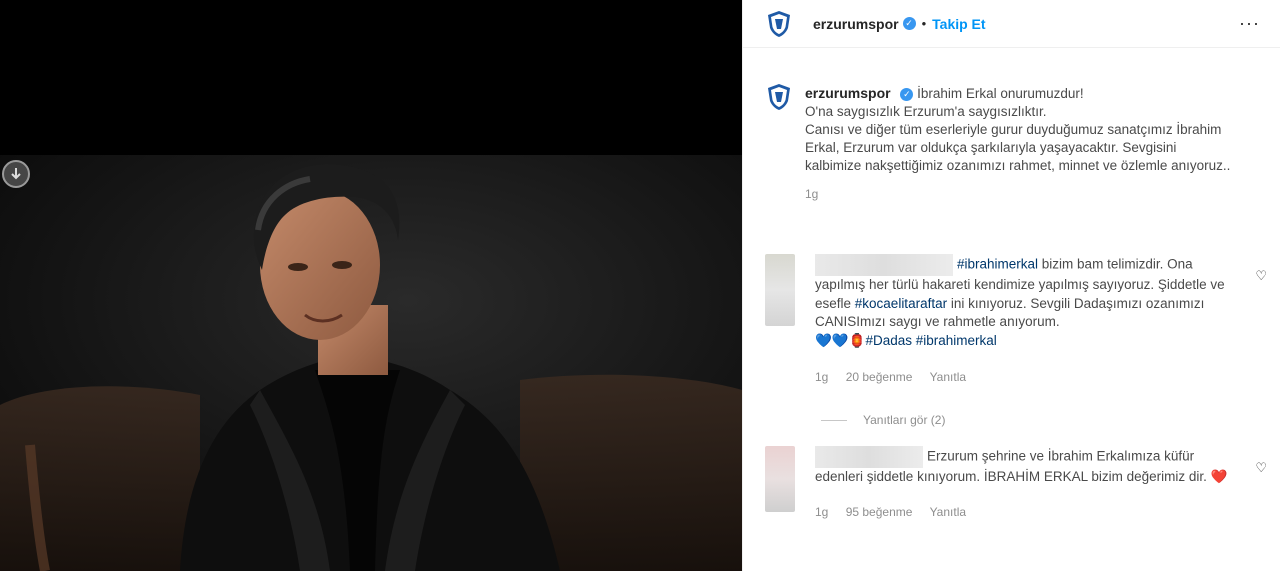 The height and width of the screenshot is (571, 1280). Describe the element at coordinates (1000, 93) in the screenshot. I see `caption-line-1: İbrahim Erkal onurumuzdur!` at that location.